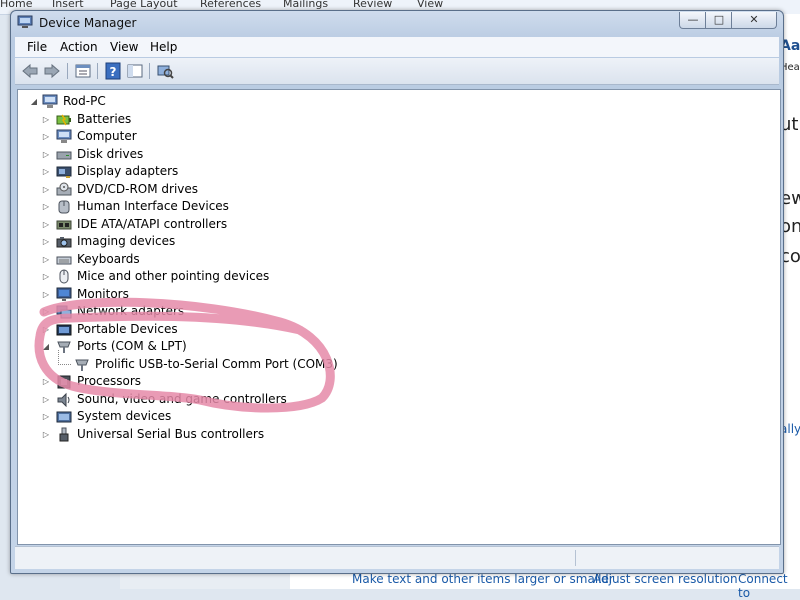 The width and height of the screenshot is (800, 600). I want to click on keyboard-icon, so click(64, 260).